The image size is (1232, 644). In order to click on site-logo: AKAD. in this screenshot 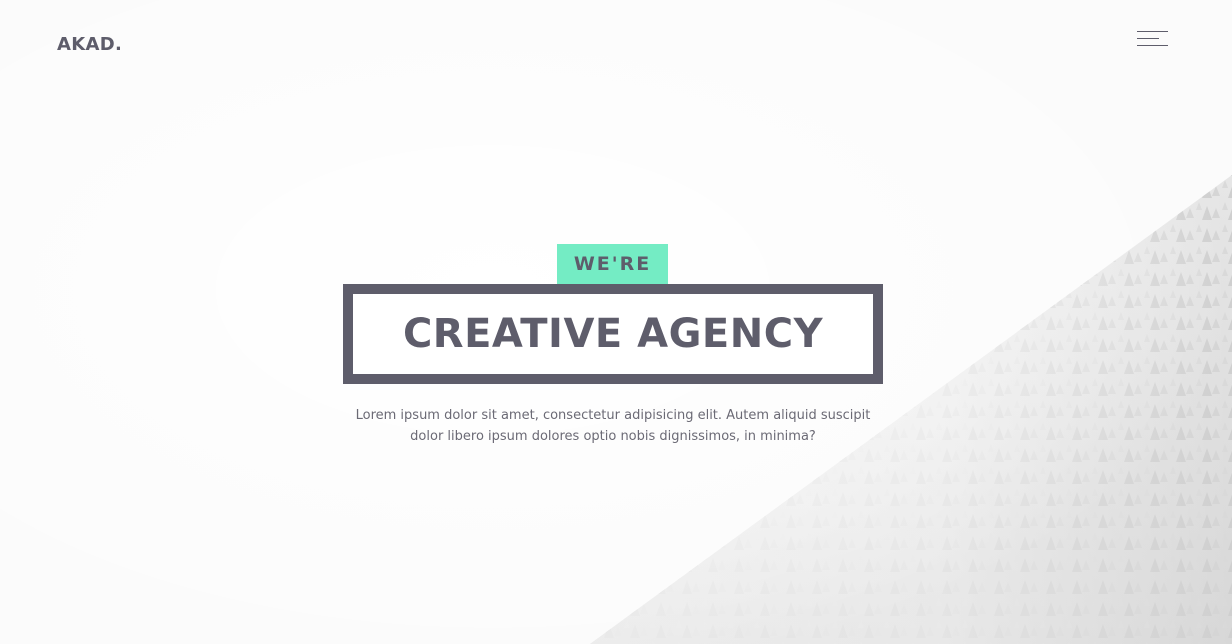, I will do `click(89, 44)`.